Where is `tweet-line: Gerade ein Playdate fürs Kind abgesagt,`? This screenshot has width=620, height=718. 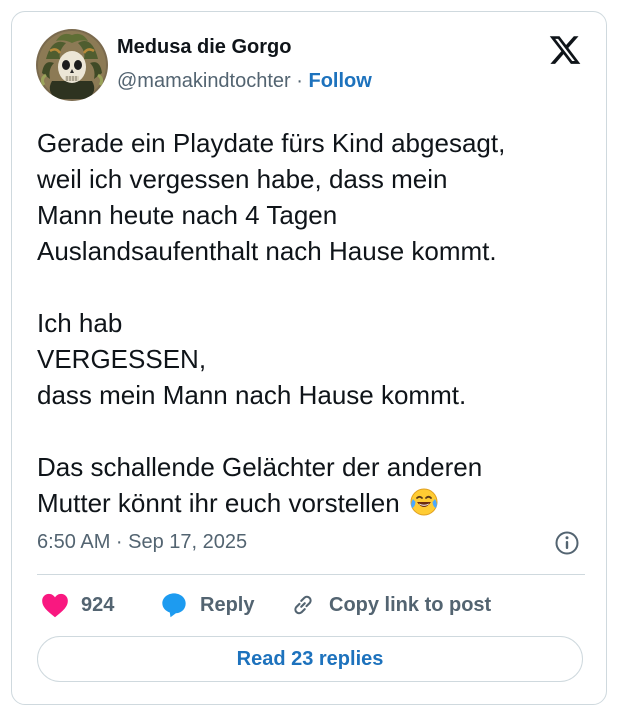
tweet-line: Gerade ein Playdate fürs Kind abgesagt, is located at coordinates (271, 143).